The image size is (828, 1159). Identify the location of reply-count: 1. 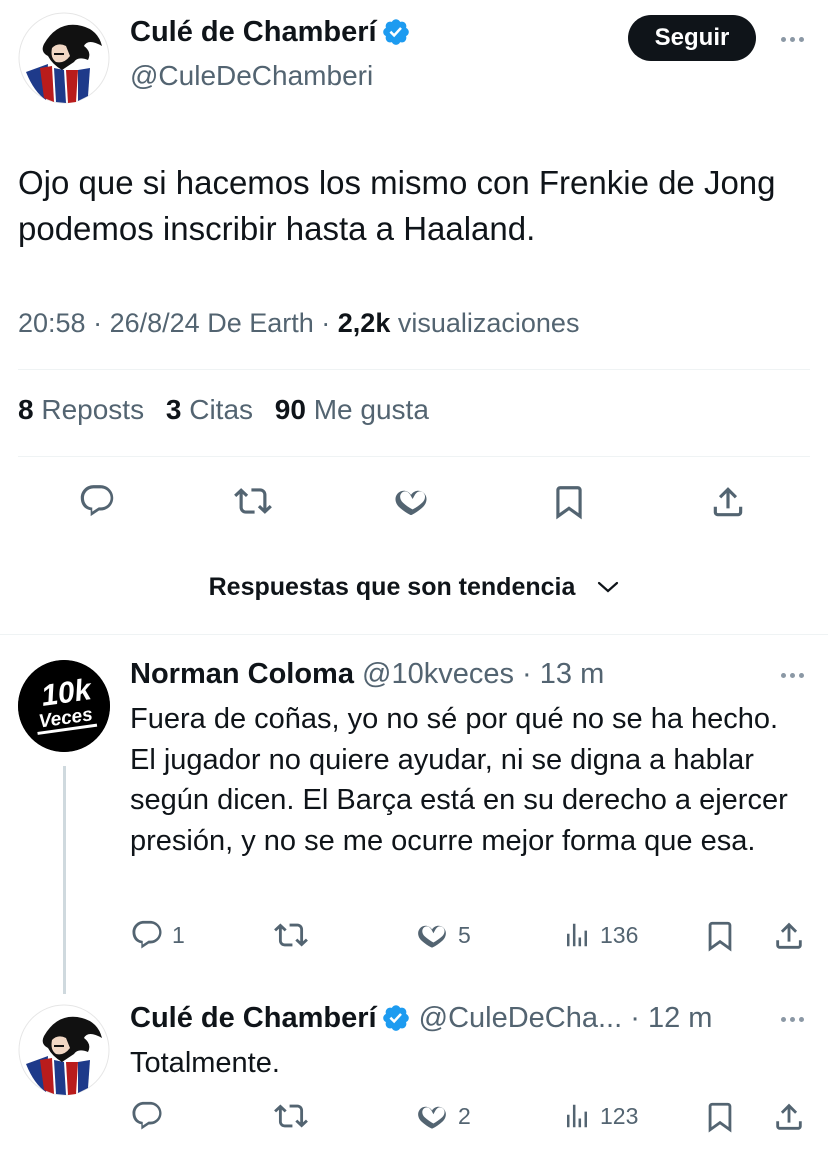
(178, 934).